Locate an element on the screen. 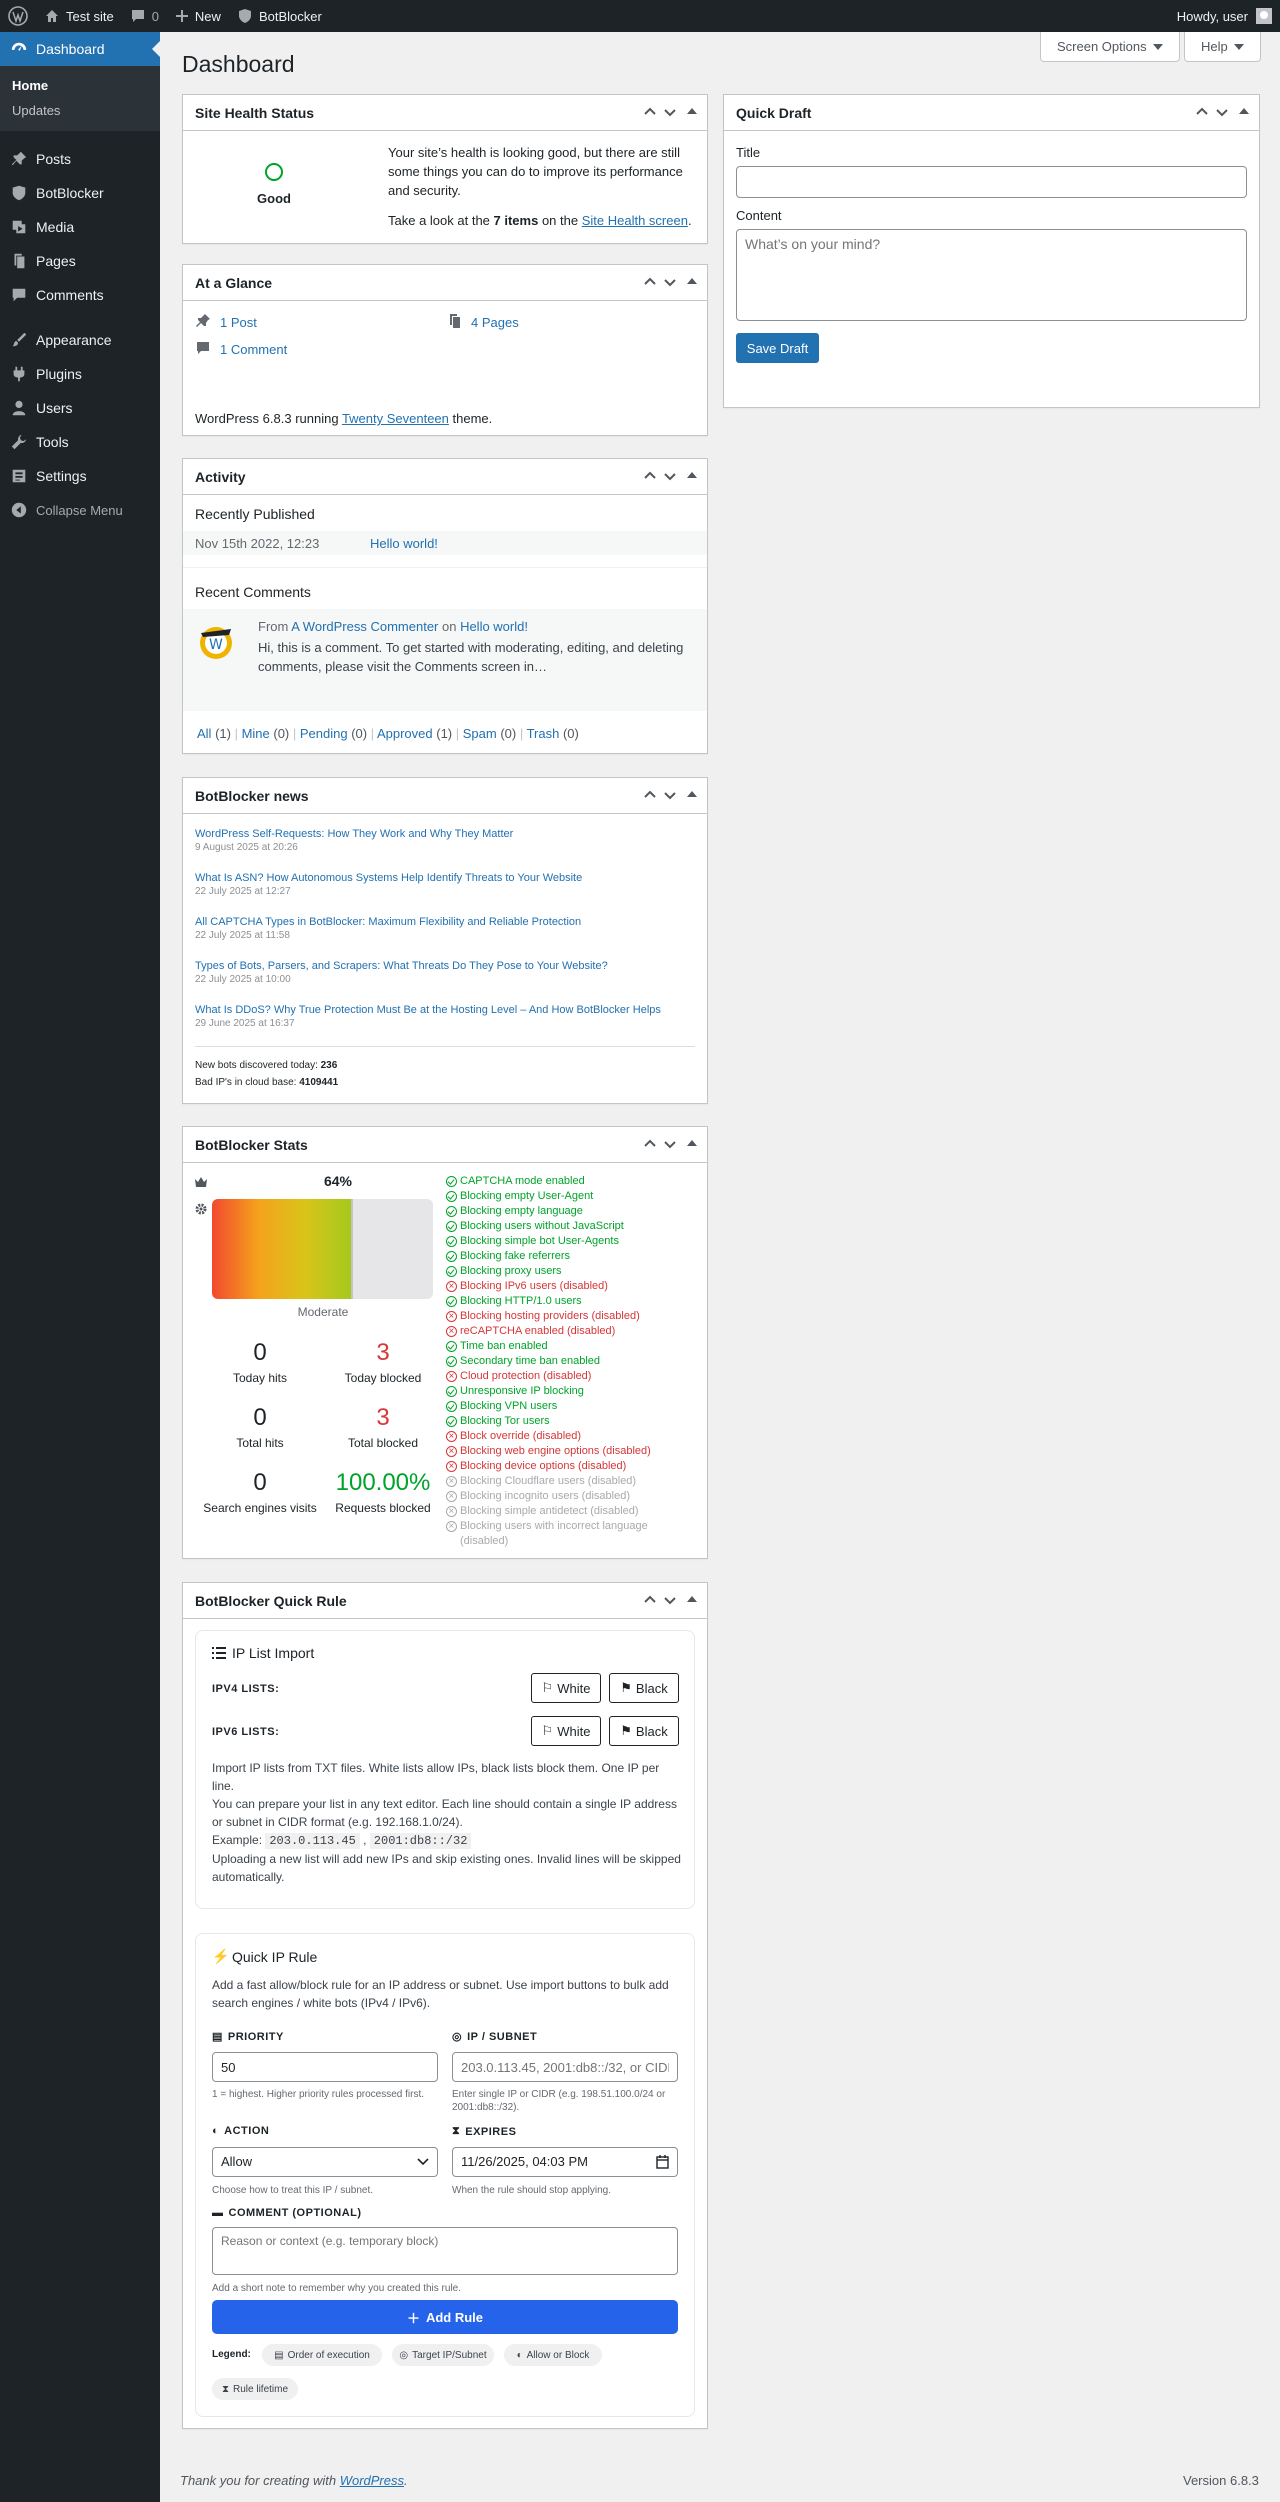  requests-blocked-label: Requests blocked is located at coordinates (383, 1508).